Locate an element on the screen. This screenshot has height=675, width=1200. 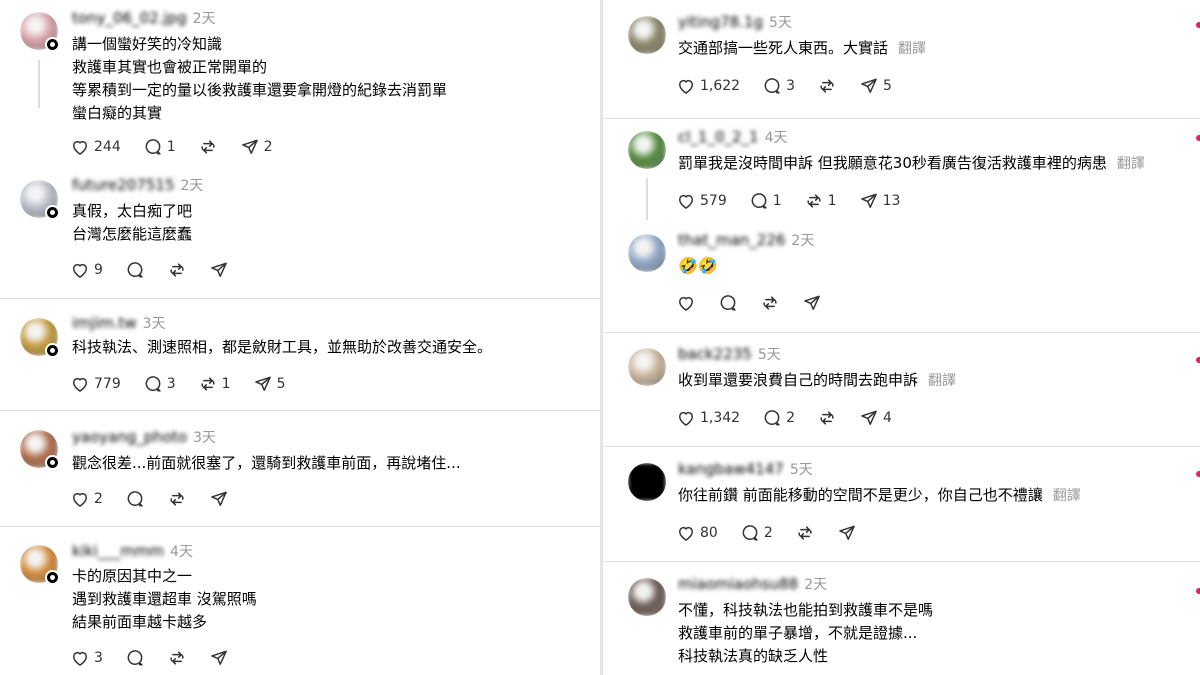
comment-line-text: 科技執法、測速照相，都是斂財工具，並無助於改善交通安全。 is located at coordinates (282, 347).